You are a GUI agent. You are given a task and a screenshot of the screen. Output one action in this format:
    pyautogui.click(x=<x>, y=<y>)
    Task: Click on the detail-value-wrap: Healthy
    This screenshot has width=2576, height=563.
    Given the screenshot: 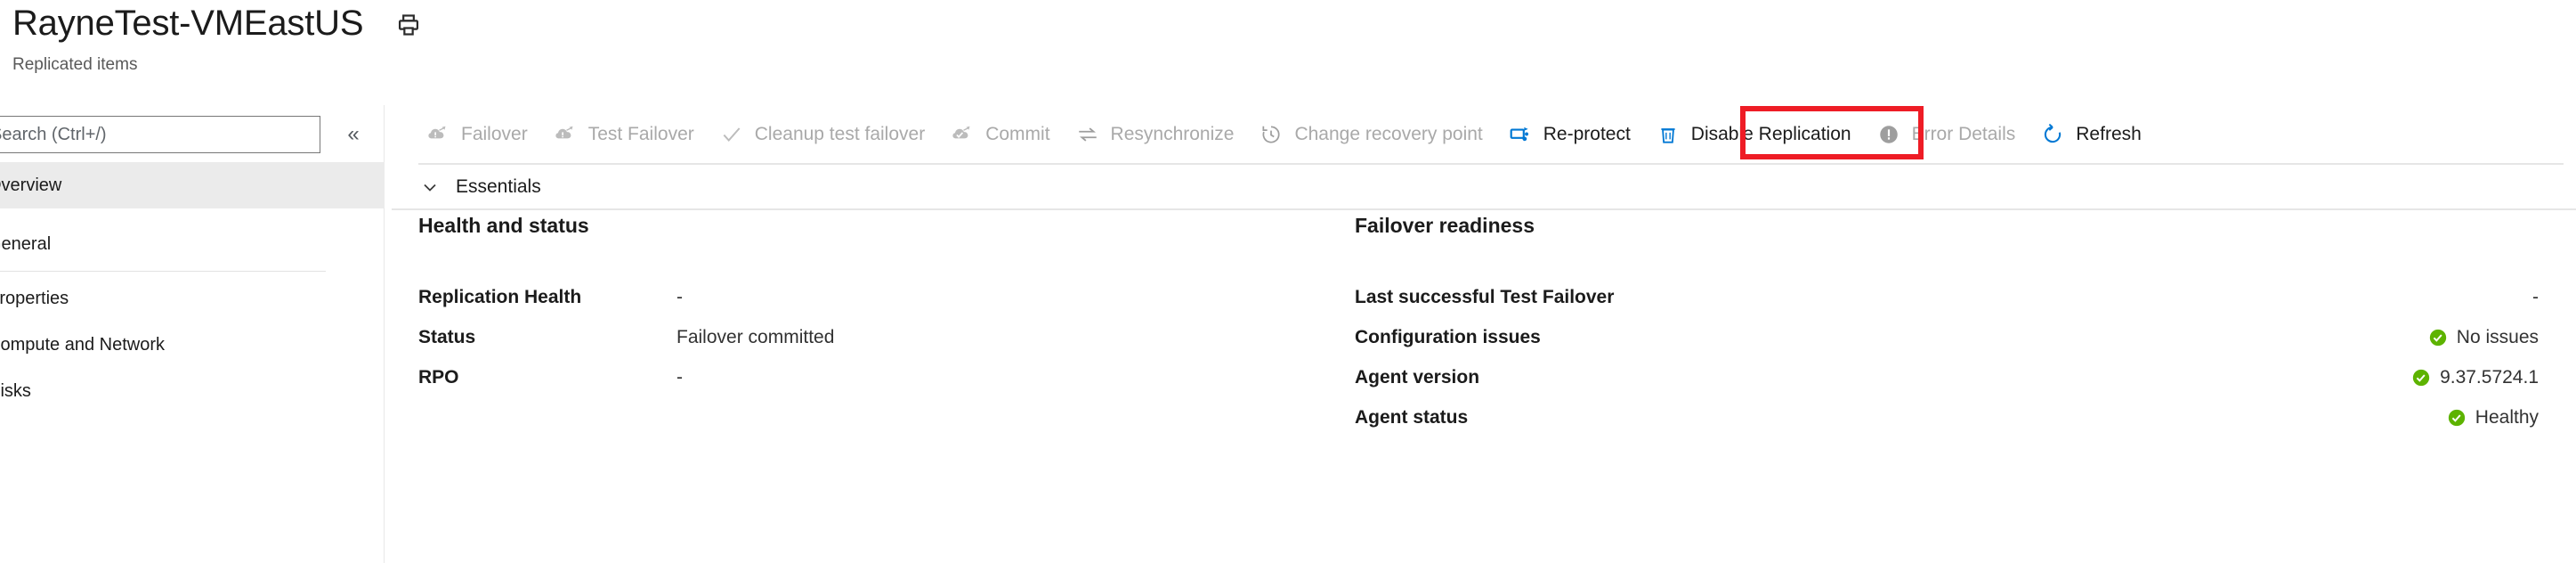 What is the action you would take?
    pyautogui.click(x=2493, y=417)
    